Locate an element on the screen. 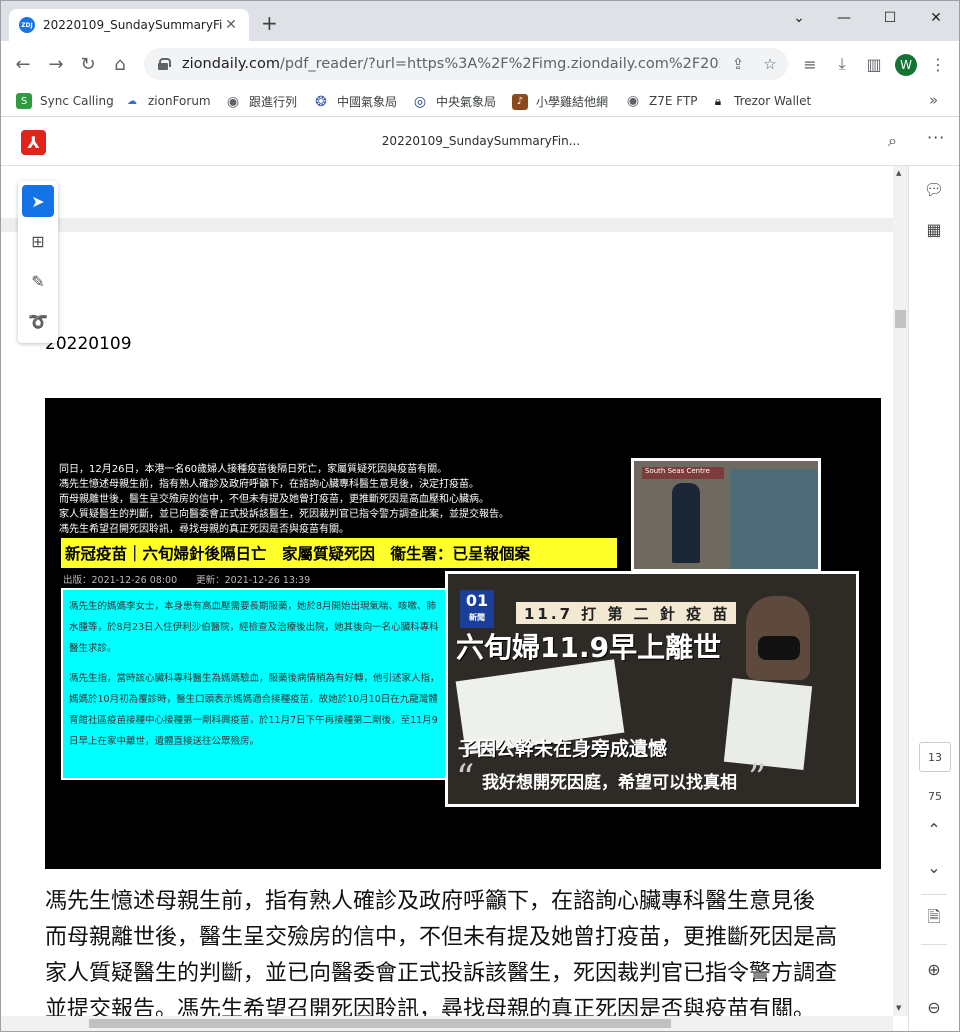  tab-title: 20220109_SundaySummaryFin is located at coordinates (133, 25).